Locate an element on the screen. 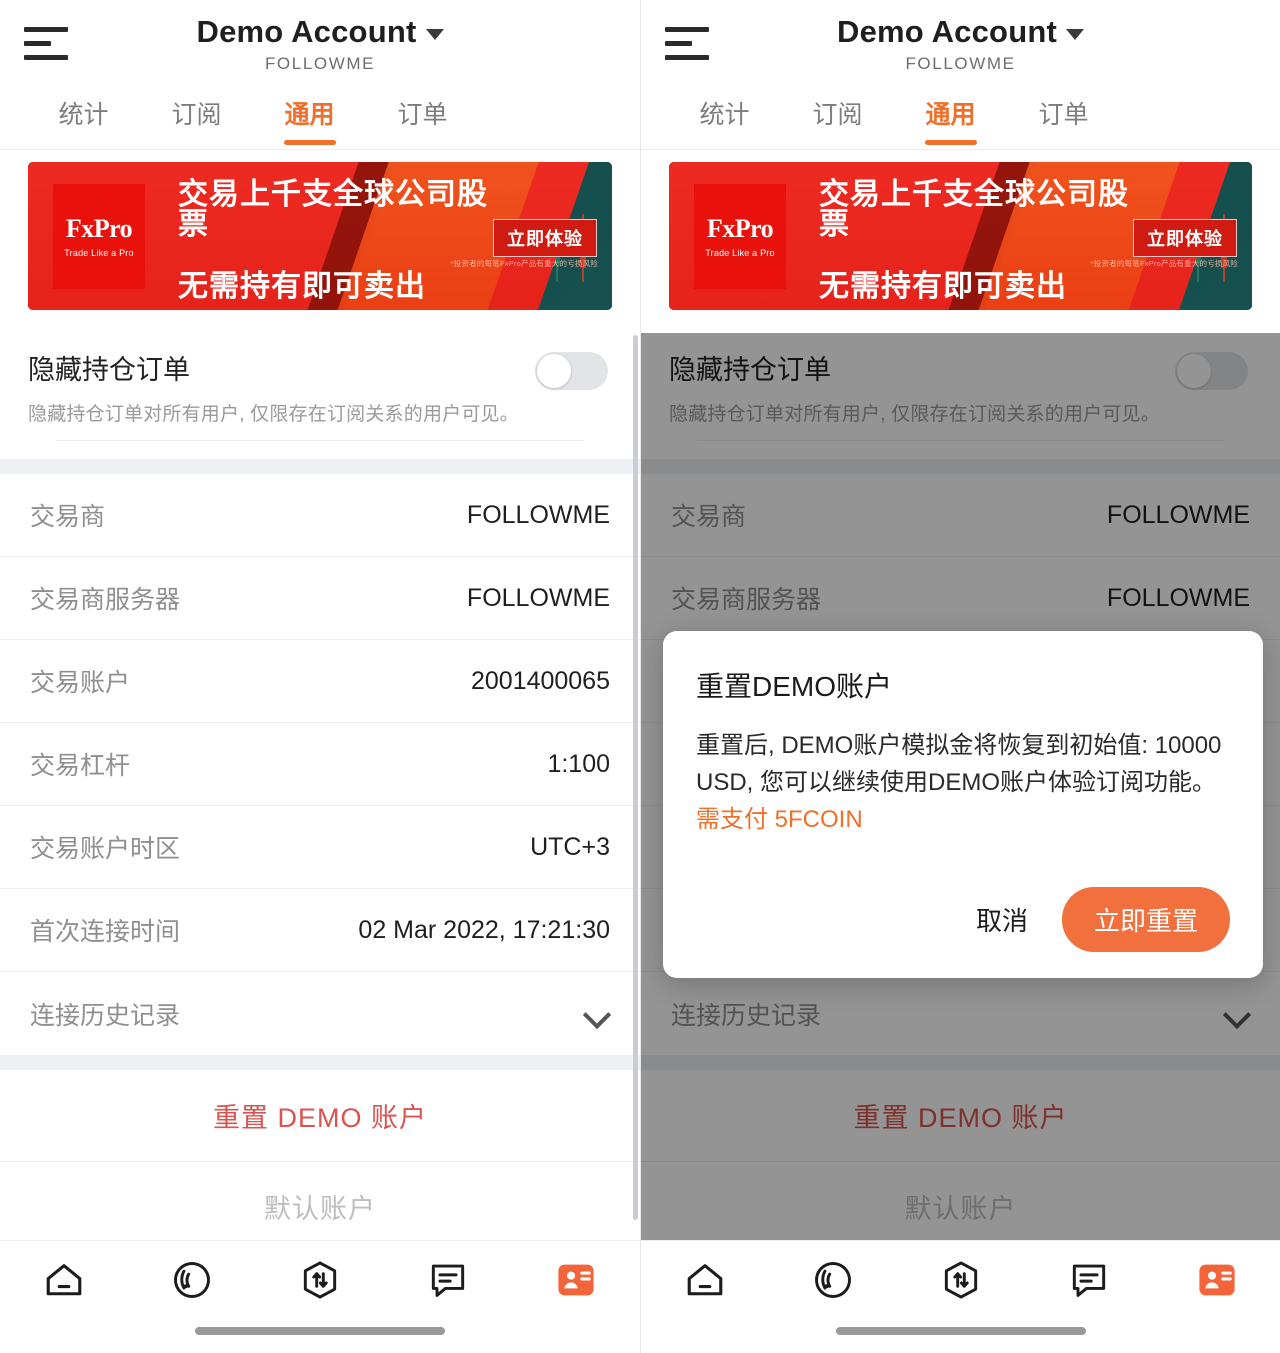 The height and width of the screenshot is (1353, 1280). toggle-knob is located at coordinates (554, 371).